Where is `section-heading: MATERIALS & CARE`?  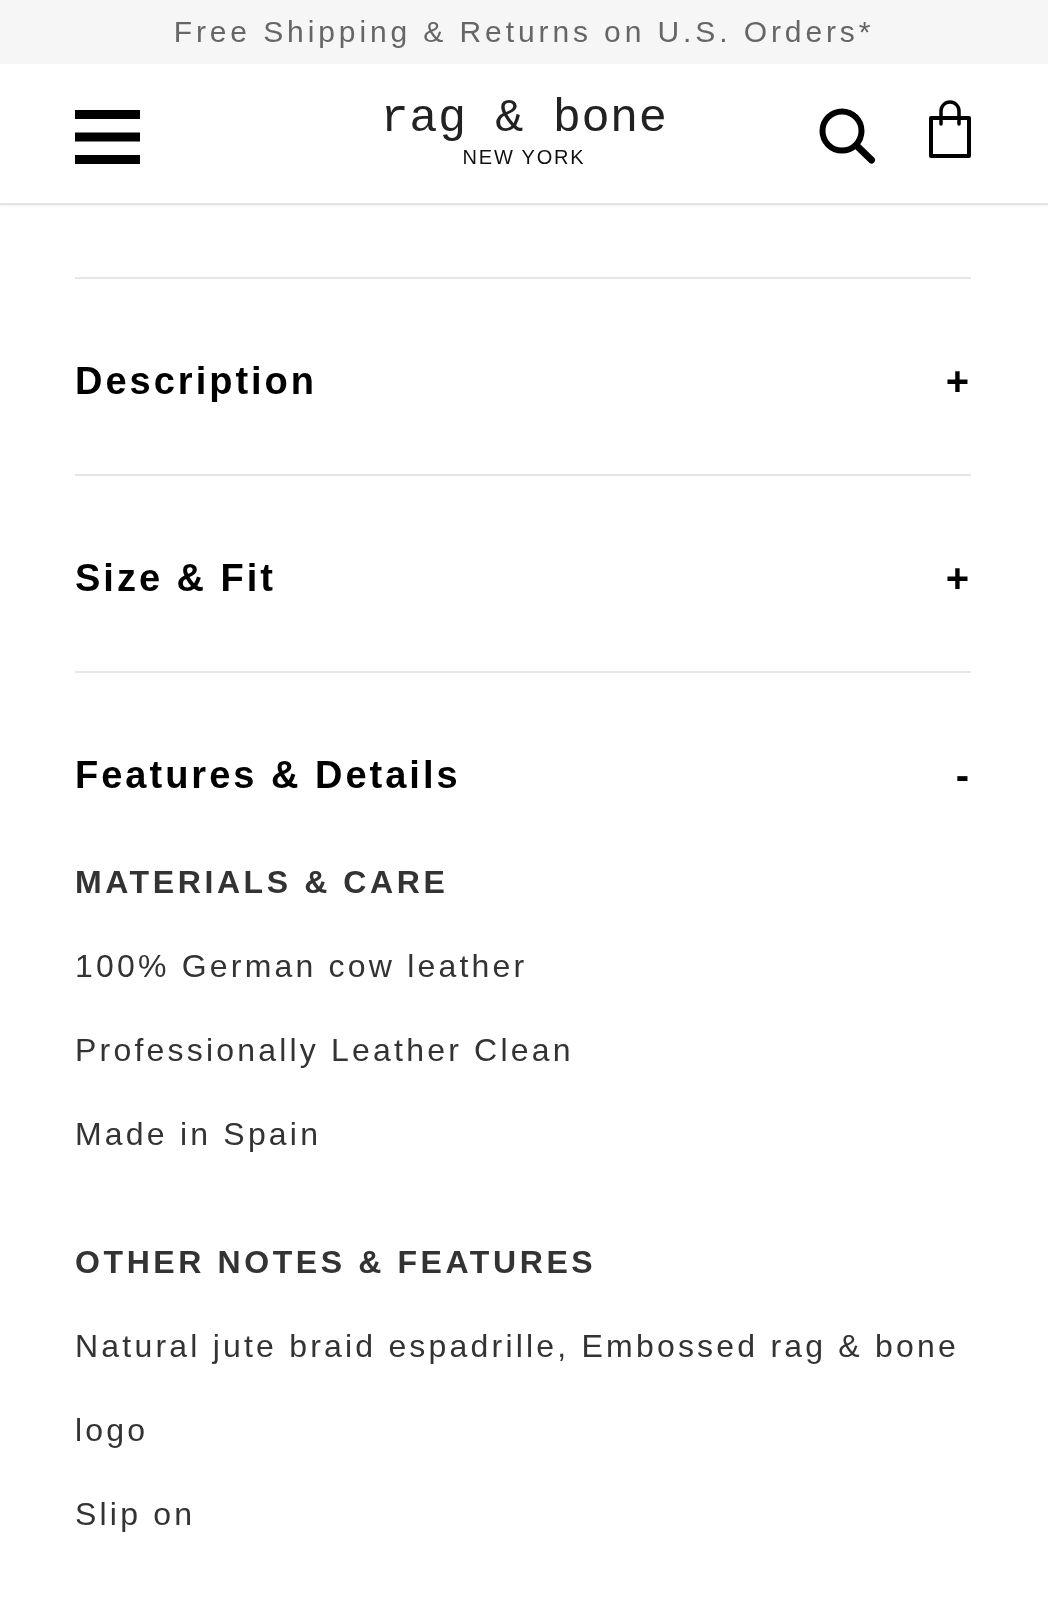 section-heading: MATERIALS & CARE is located at coordinates (262, 882).